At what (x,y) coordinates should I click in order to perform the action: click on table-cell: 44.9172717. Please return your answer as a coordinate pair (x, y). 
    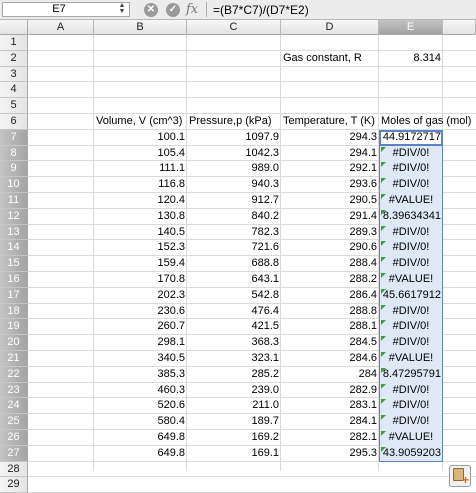
    Looking at the image, I should click on (411, 137).